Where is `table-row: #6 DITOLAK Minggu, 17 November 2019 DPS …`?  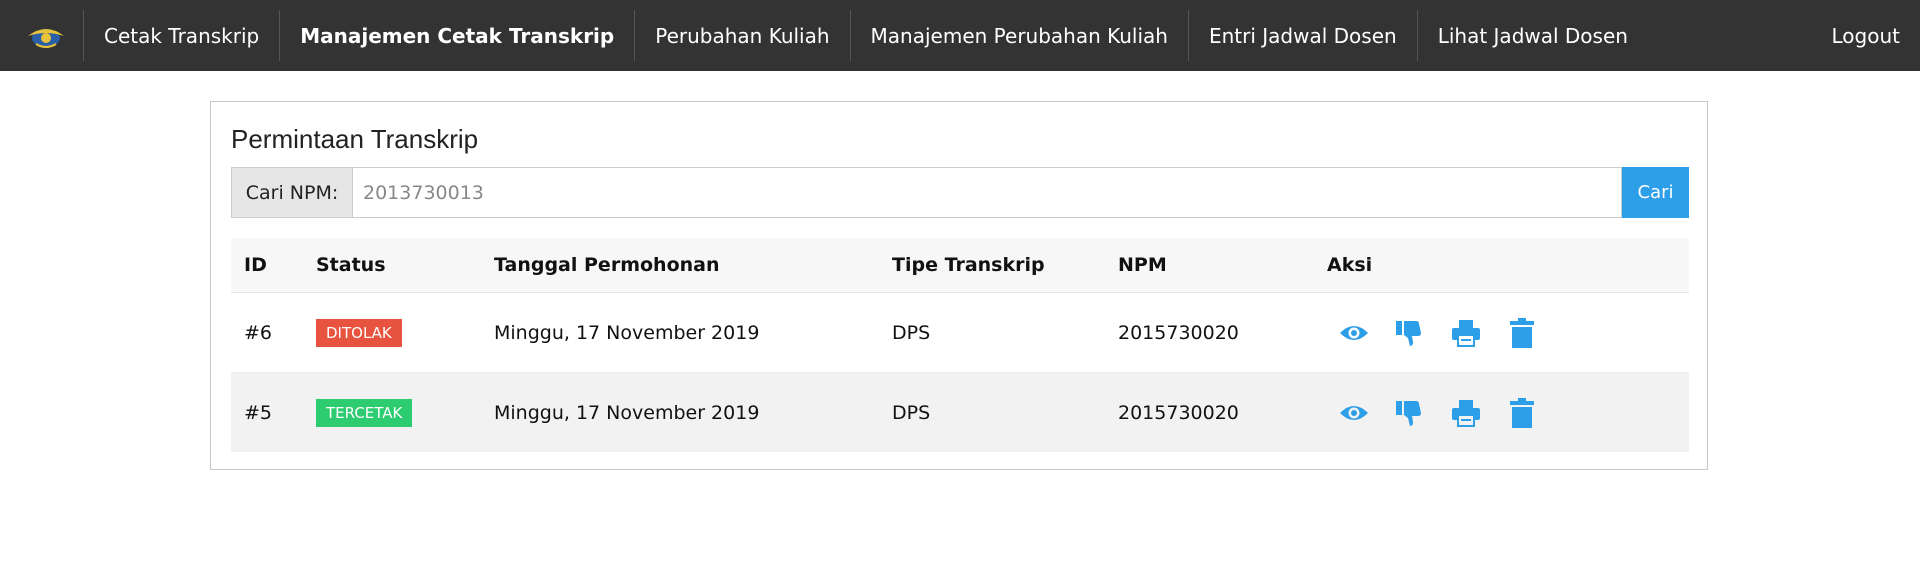 table-row: #6 DITOLAK Minggu, 17 November 2019 DPS … is located at coordinates (960, 332).